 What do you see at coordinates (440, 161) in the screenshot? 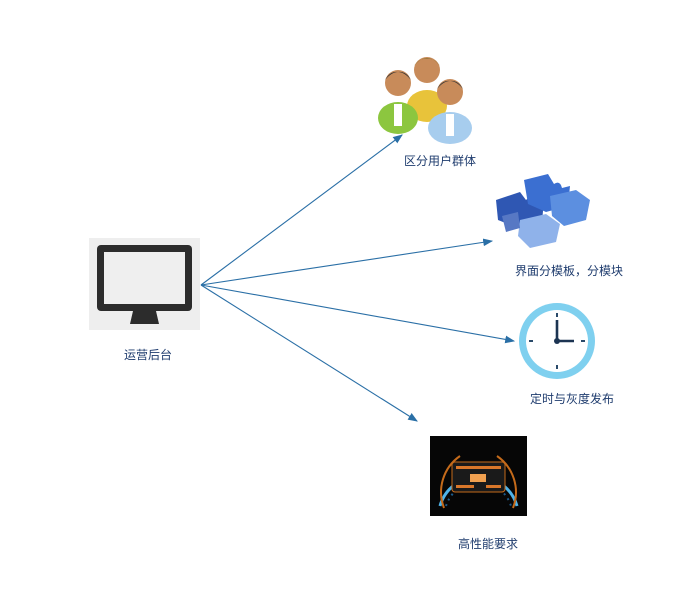
I see `target-label-1: 区分用户群体` at bounding box center [440, 161].